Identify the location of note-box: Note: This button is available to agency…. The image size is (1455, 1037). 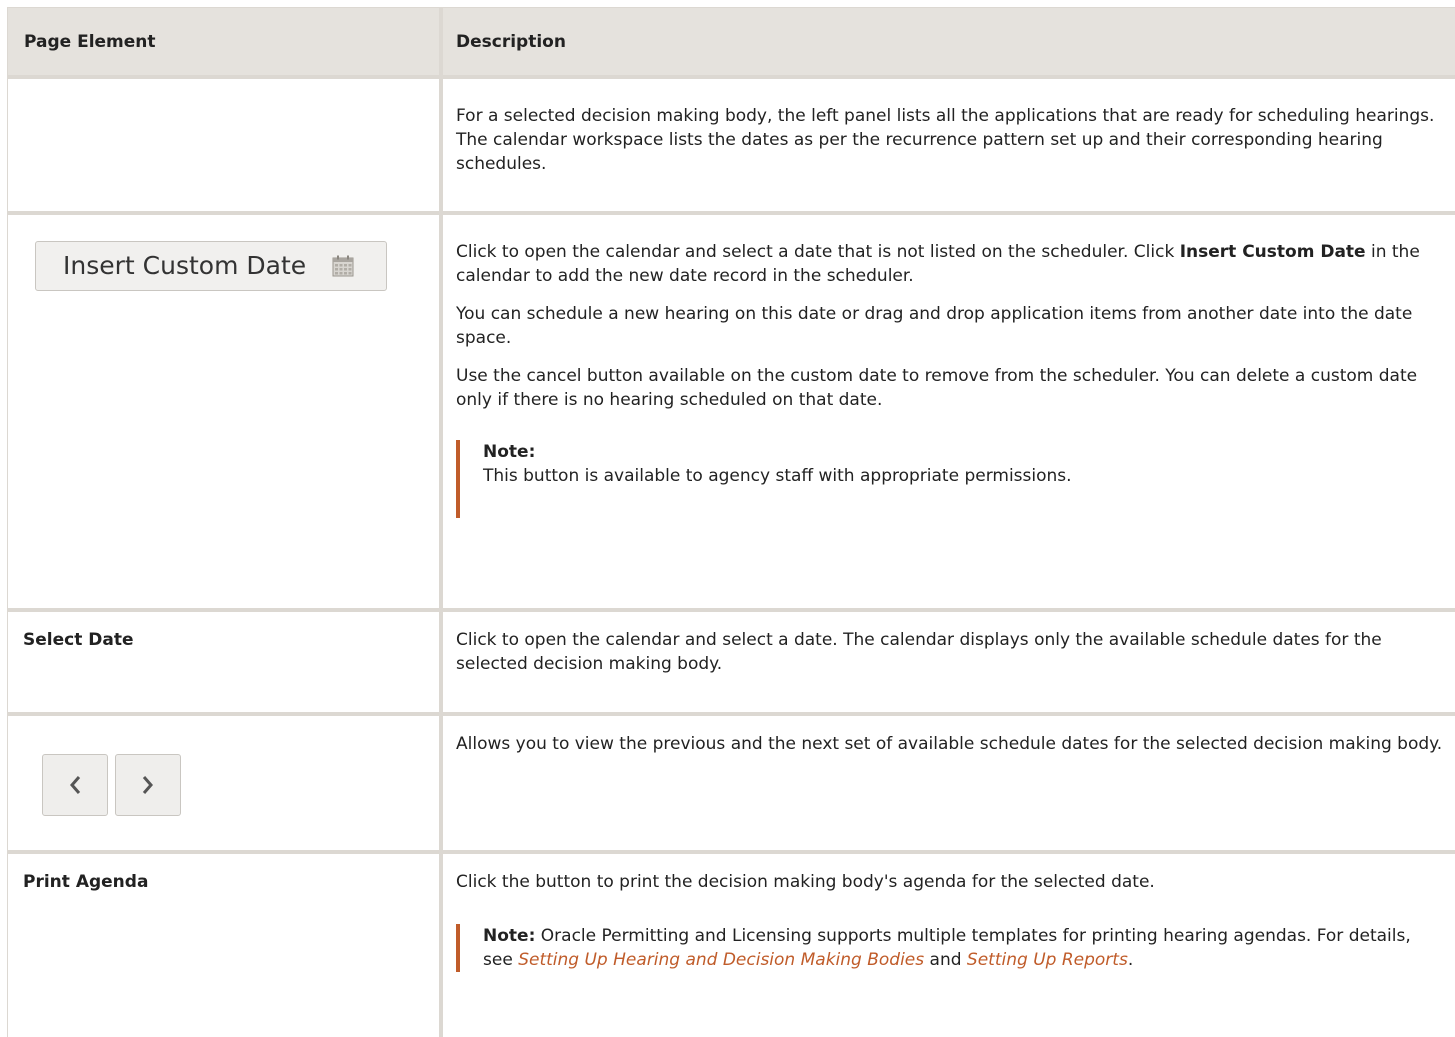
(950, 478).